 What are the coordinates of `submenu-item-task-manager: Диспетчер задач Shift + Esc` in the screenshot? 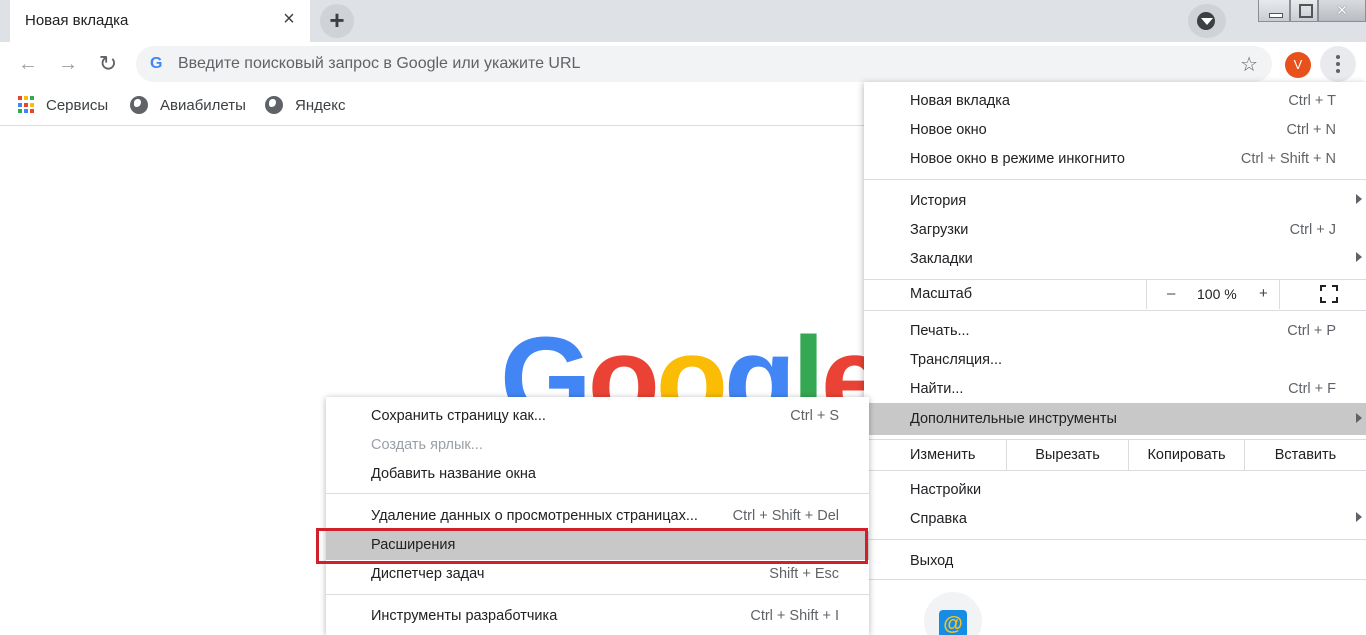 It's located at (597, 574).